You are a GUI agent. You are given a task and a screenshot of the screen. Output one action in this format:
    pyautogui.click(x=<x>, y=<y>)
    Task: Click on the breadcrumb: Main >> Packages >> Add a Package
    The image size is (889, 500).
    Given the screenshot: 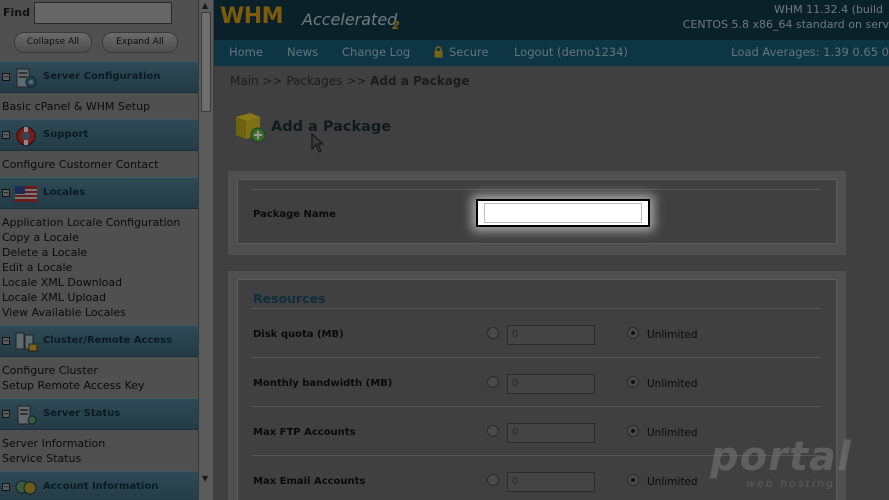 What is the action you would take?
    pyautogui.click(x=350, y=81)
    